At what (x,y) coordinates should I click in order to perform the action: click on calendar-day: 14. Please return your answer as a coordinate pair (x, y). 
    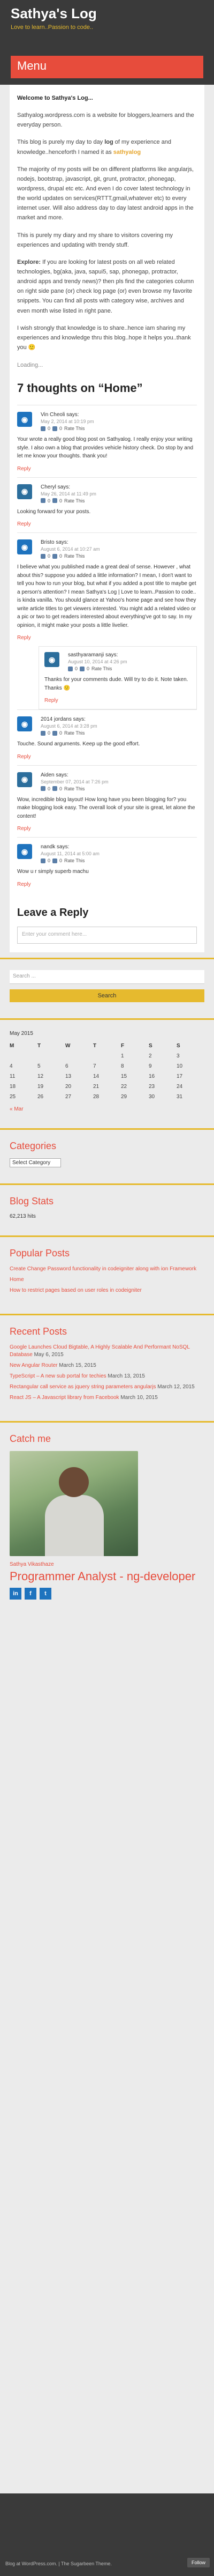
    Looking at the image, I should click on (96, 1076).